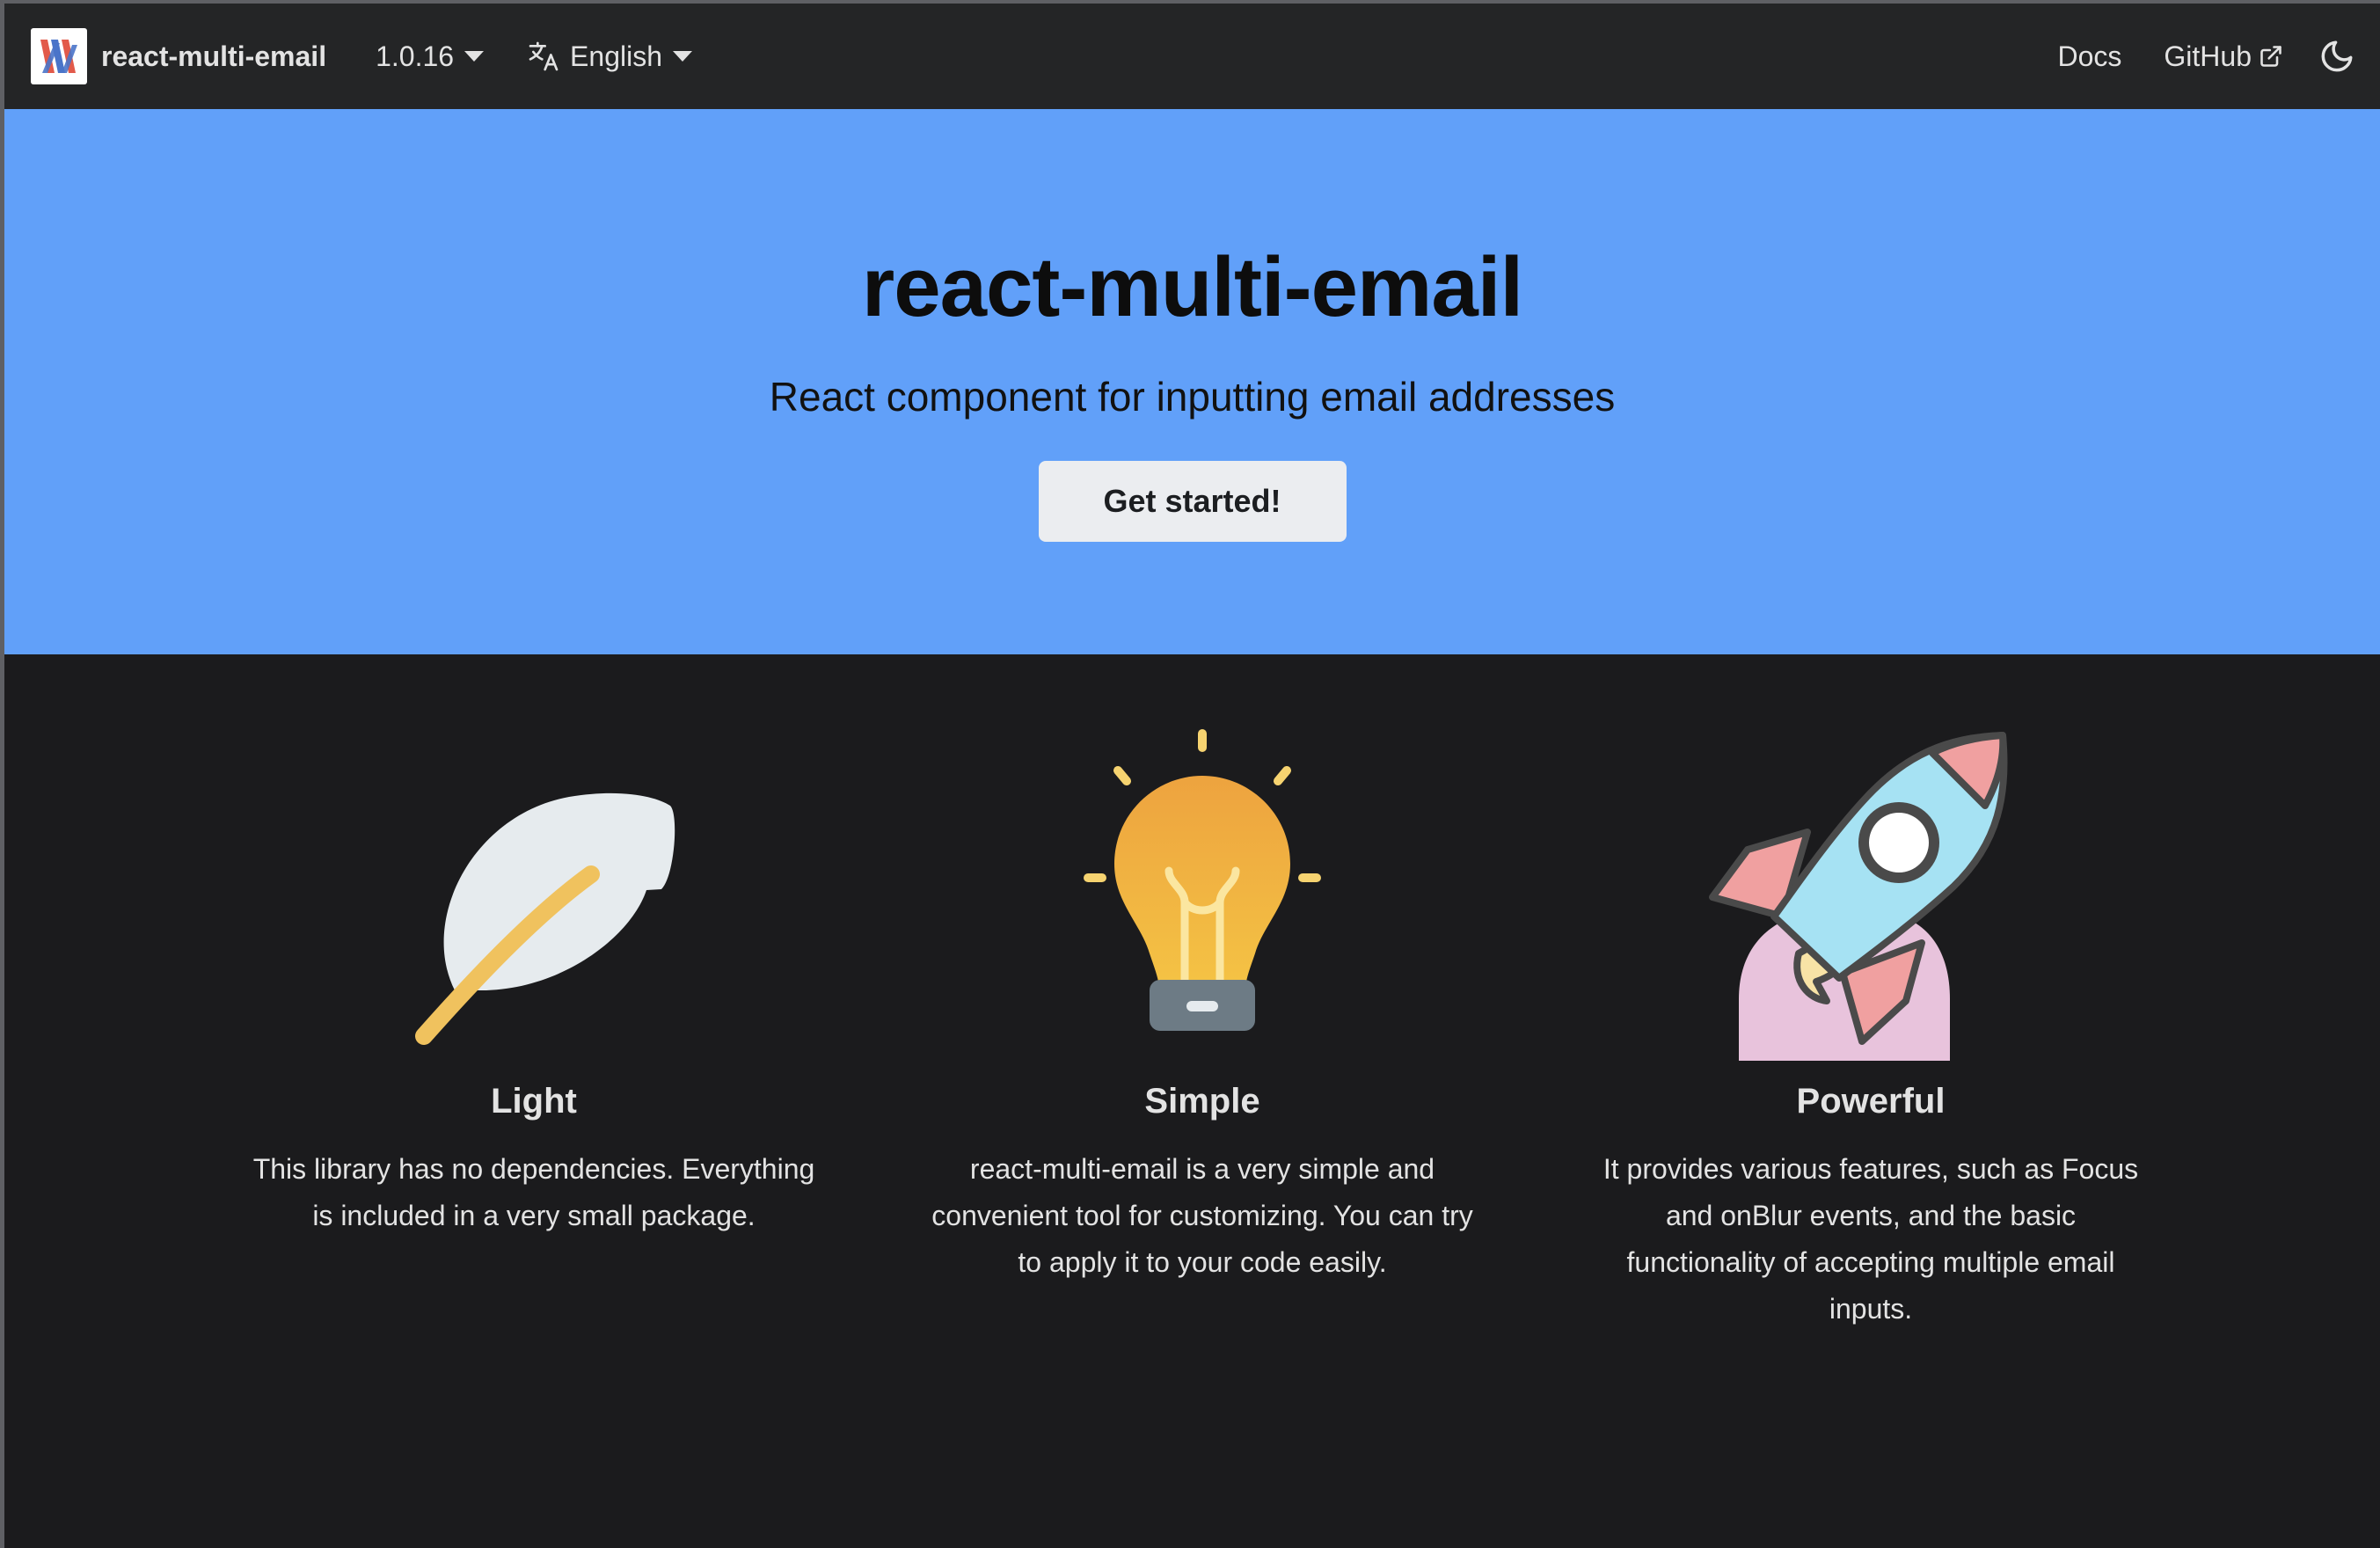 This screenshot has height=1548, width=2380. What do you see at coordinates (415, 56) in the screenshot?
I see `version-label: 1.0.16` at bounding box center [415, 56].